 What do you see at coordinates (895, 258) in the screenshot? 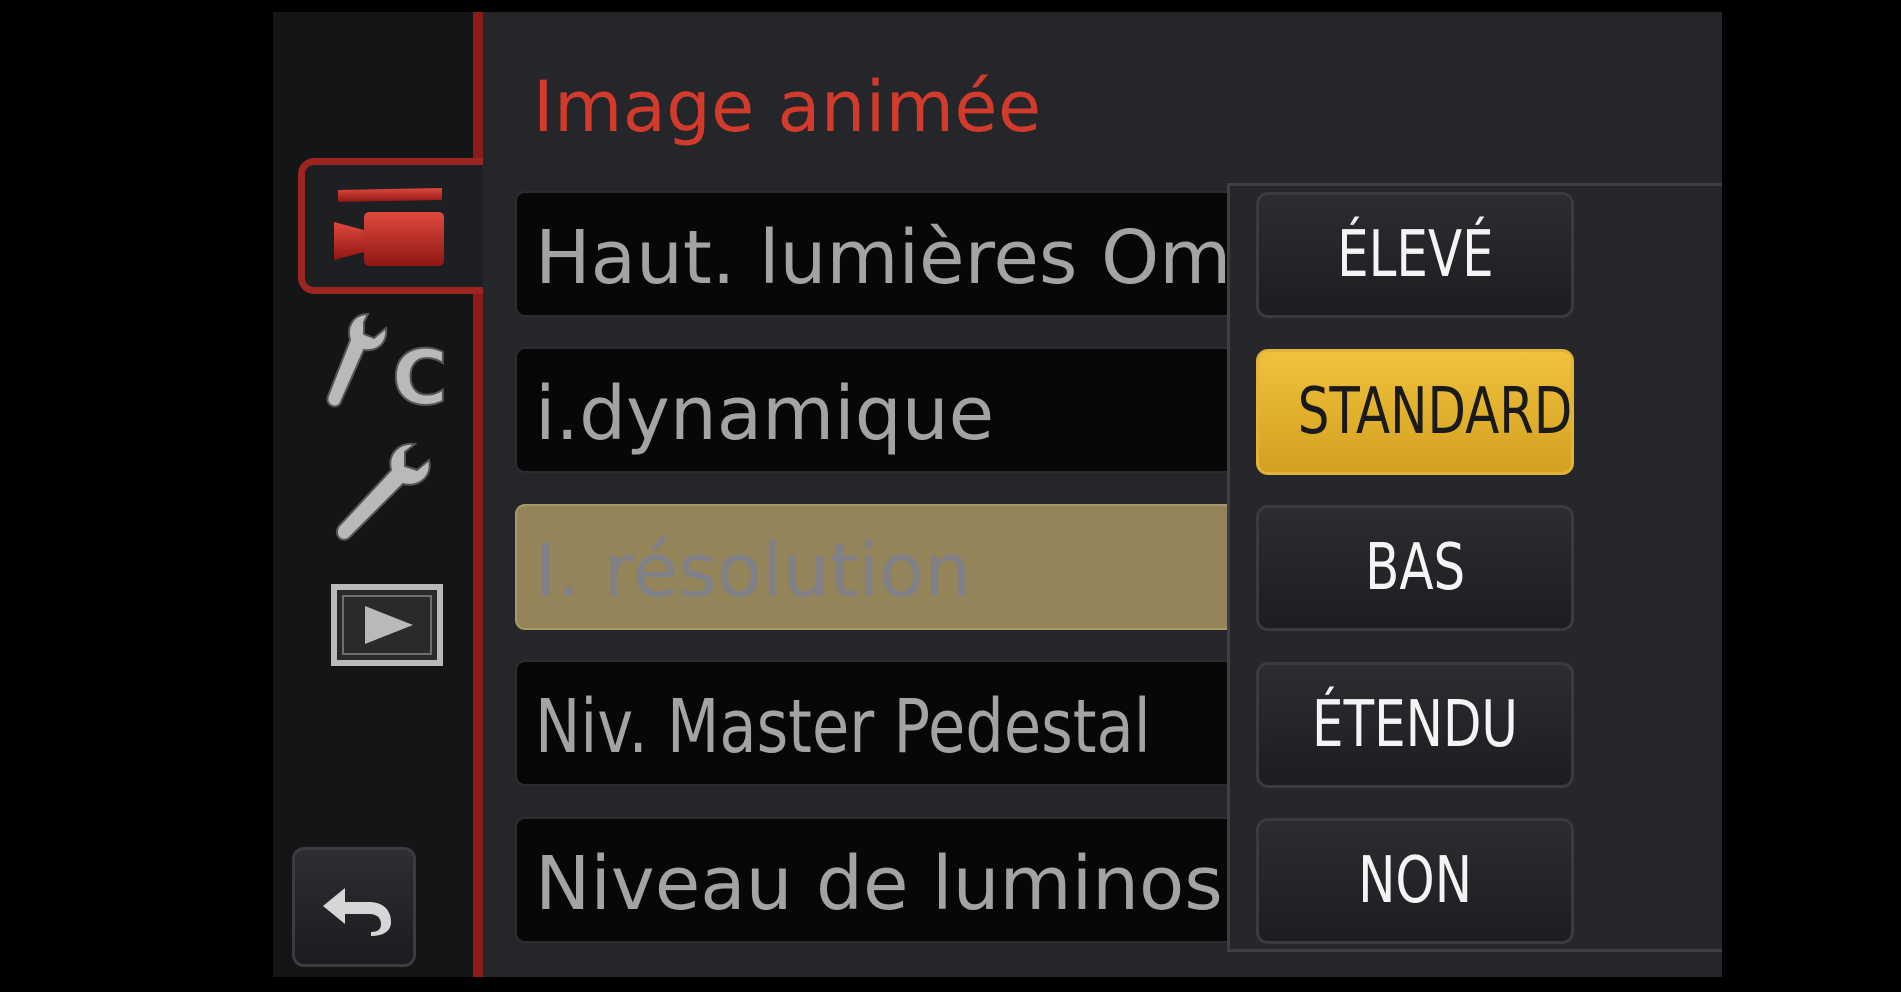
I see `menu-item-label: Haut. lumières Omb` at bounding box center [895, 258].